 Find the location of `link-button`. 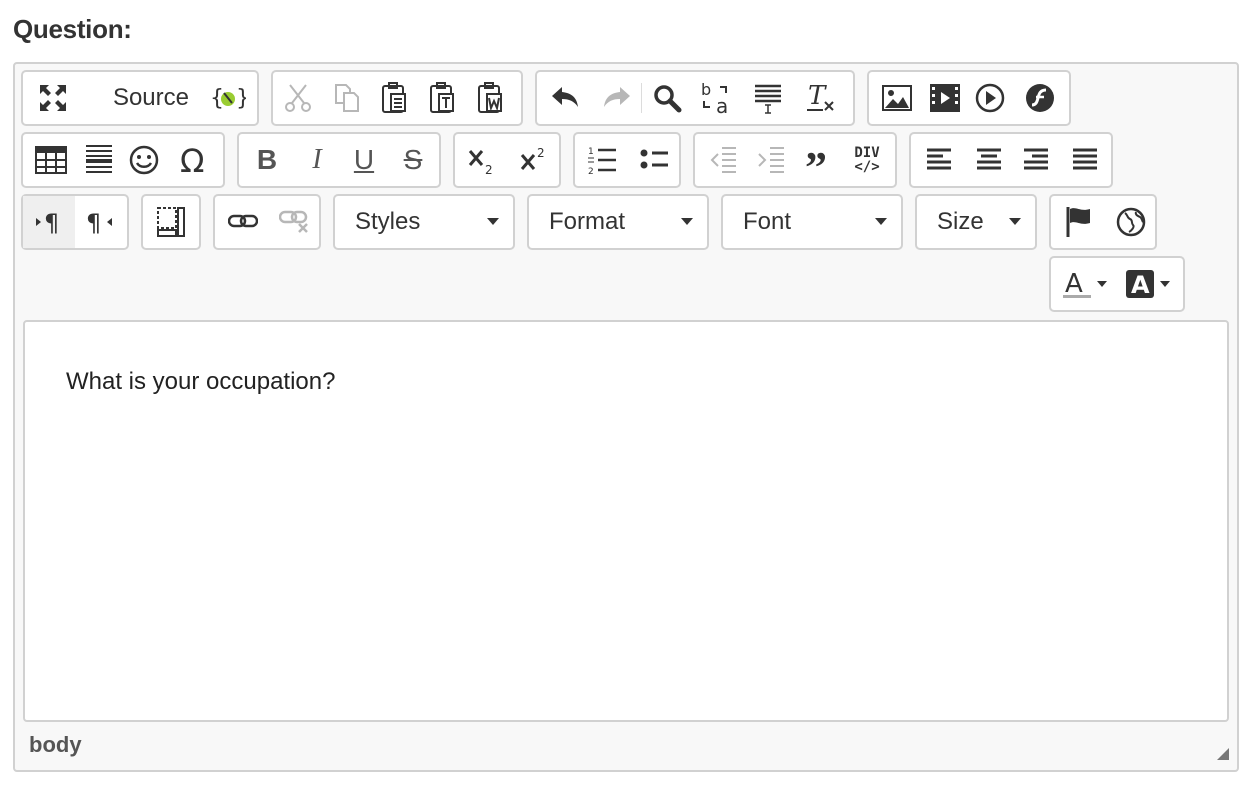

link-button is located at coordinates (243, 222).